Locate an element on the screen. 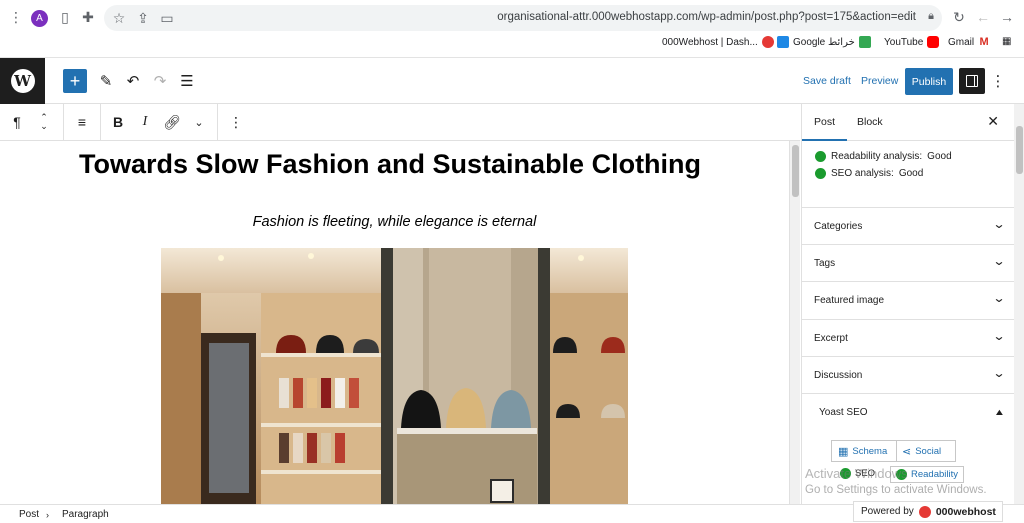  canvas-scroll-thumb is located at coordinates (795, 171).